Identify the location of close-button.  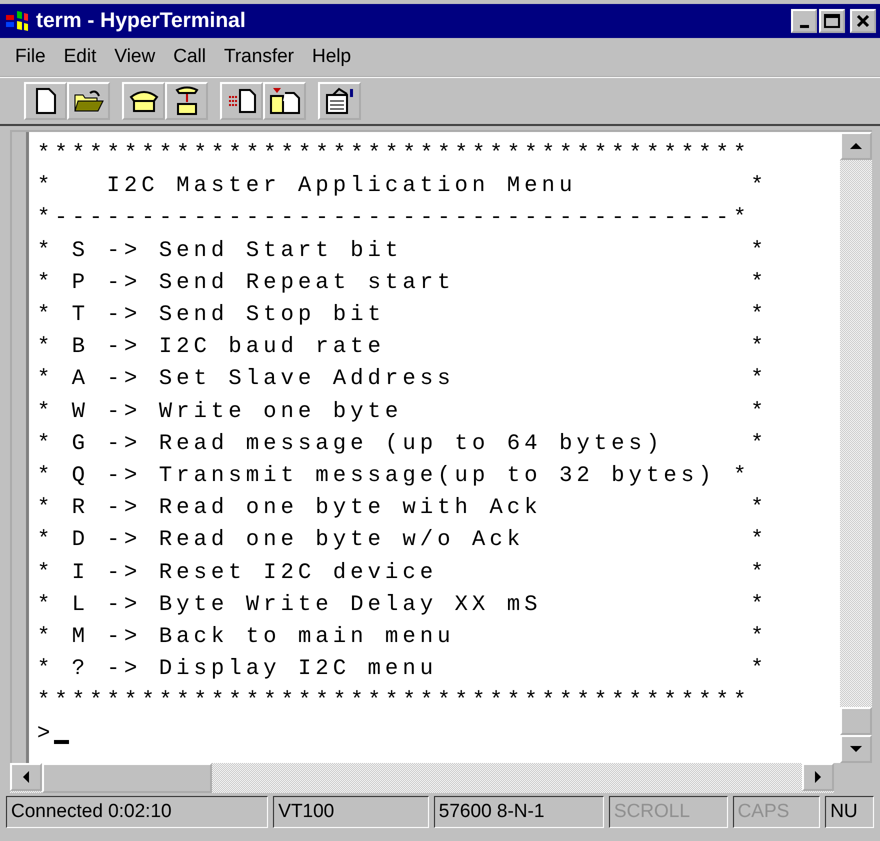
(863, 21).